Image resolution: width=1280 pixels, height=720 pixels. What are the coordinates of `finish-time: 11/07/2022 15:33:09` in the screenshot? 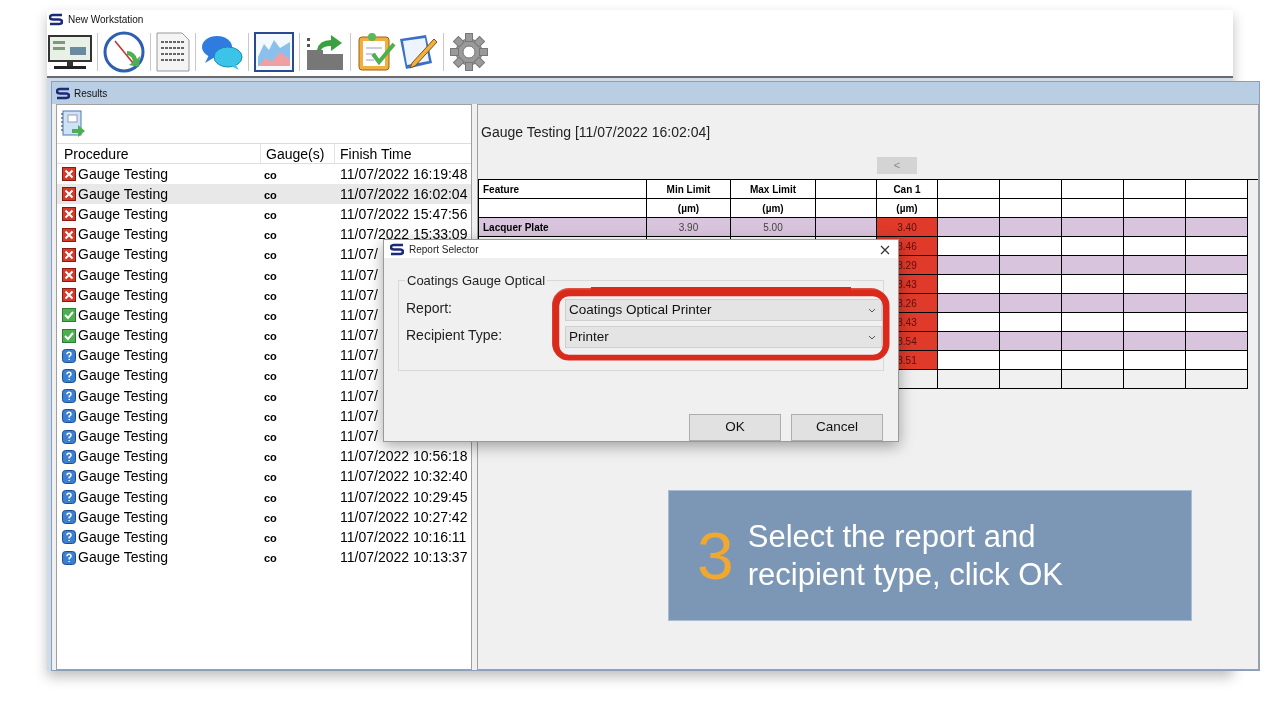 It's located at (404, 234).